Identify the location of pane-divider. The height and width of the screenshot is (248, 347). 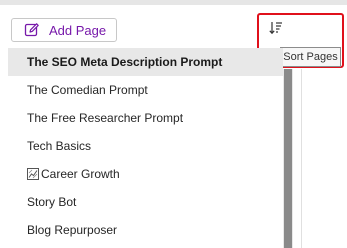
(301, 158).